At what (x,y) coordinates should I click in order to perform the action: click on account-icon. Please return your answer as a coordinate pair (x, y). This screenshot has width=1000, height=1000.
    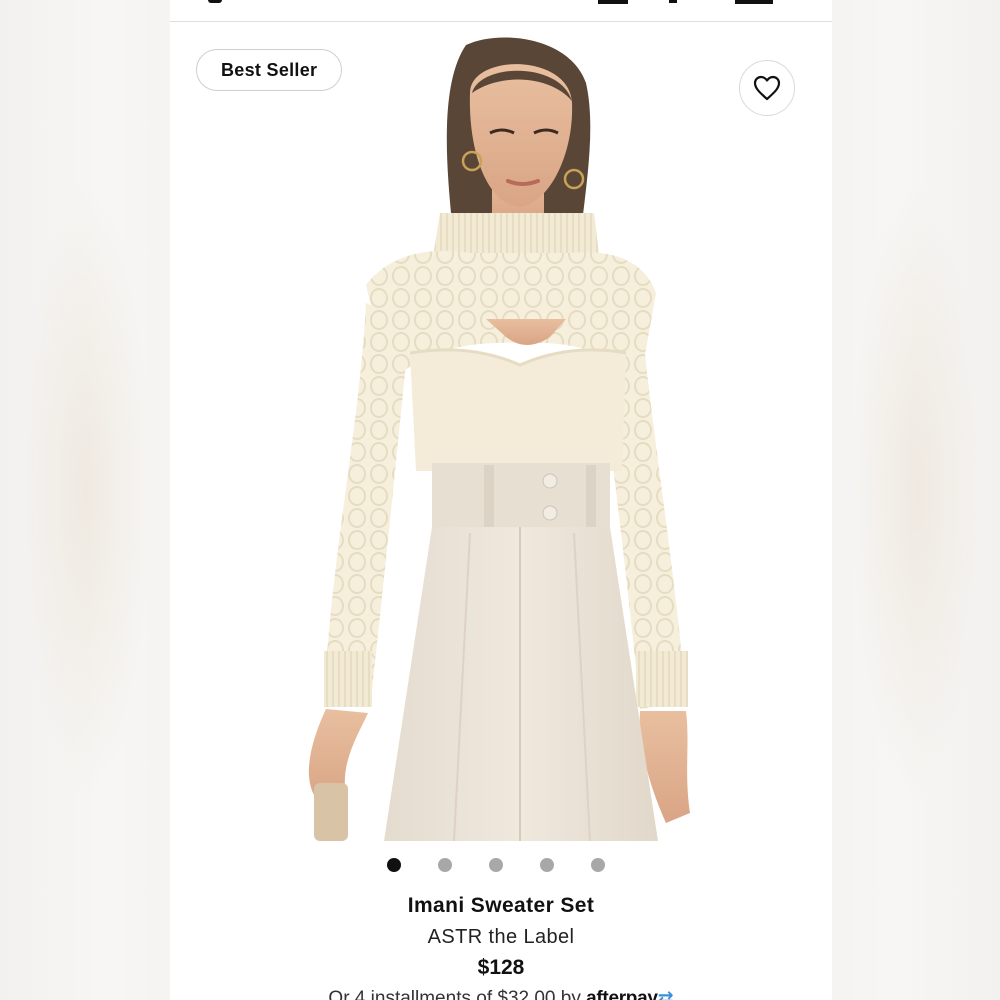
    Looking at the image, I should click on (613, 2).